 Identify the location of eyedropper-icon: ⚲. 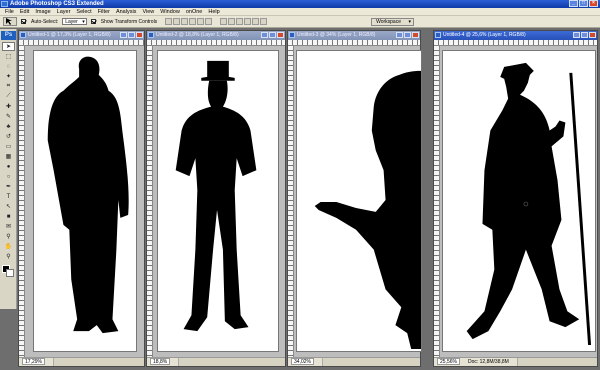
(8, 236).